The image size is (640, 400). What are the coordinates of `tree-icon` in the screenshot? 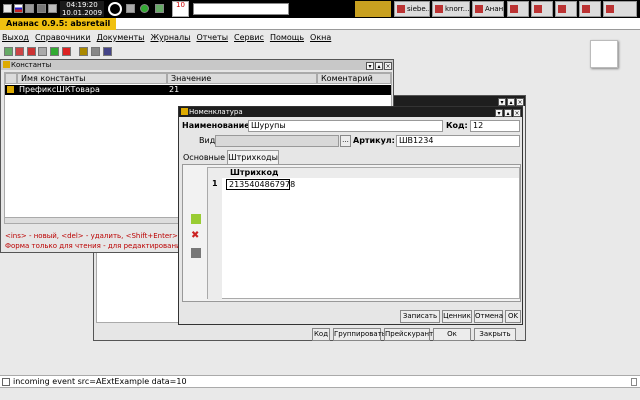 It's located at (159, 8).